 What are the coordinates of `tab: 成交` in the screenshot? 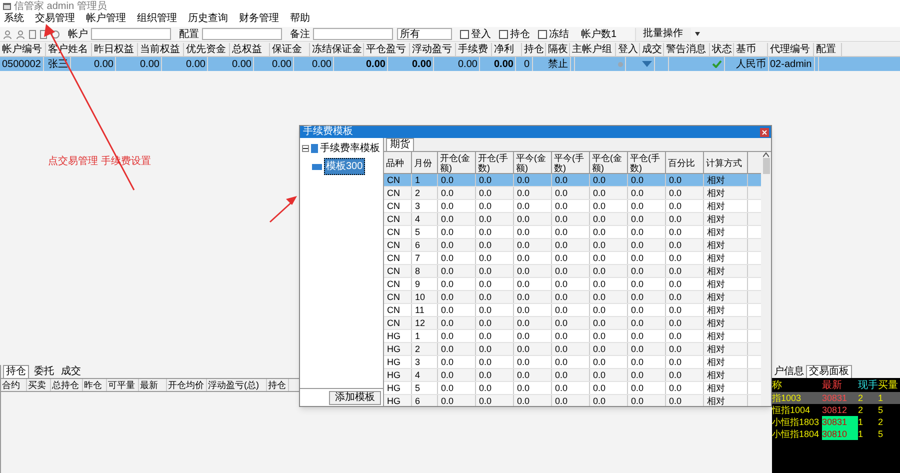 It's located at (71, 372).